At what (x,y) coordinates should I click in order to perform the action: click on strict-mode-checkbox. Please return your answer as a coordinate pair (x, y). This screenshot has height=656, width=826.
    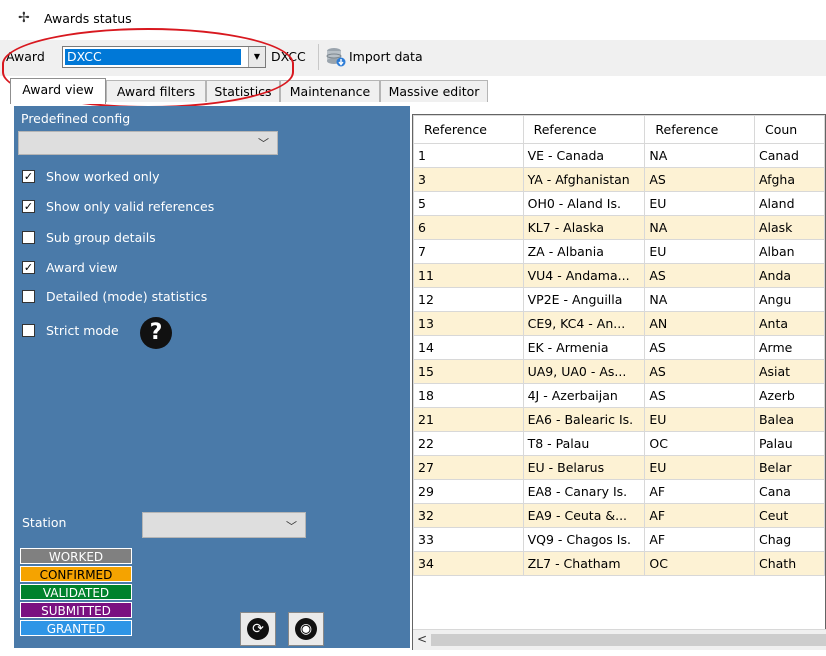
    Looking at the image, I should click on (28, 330).